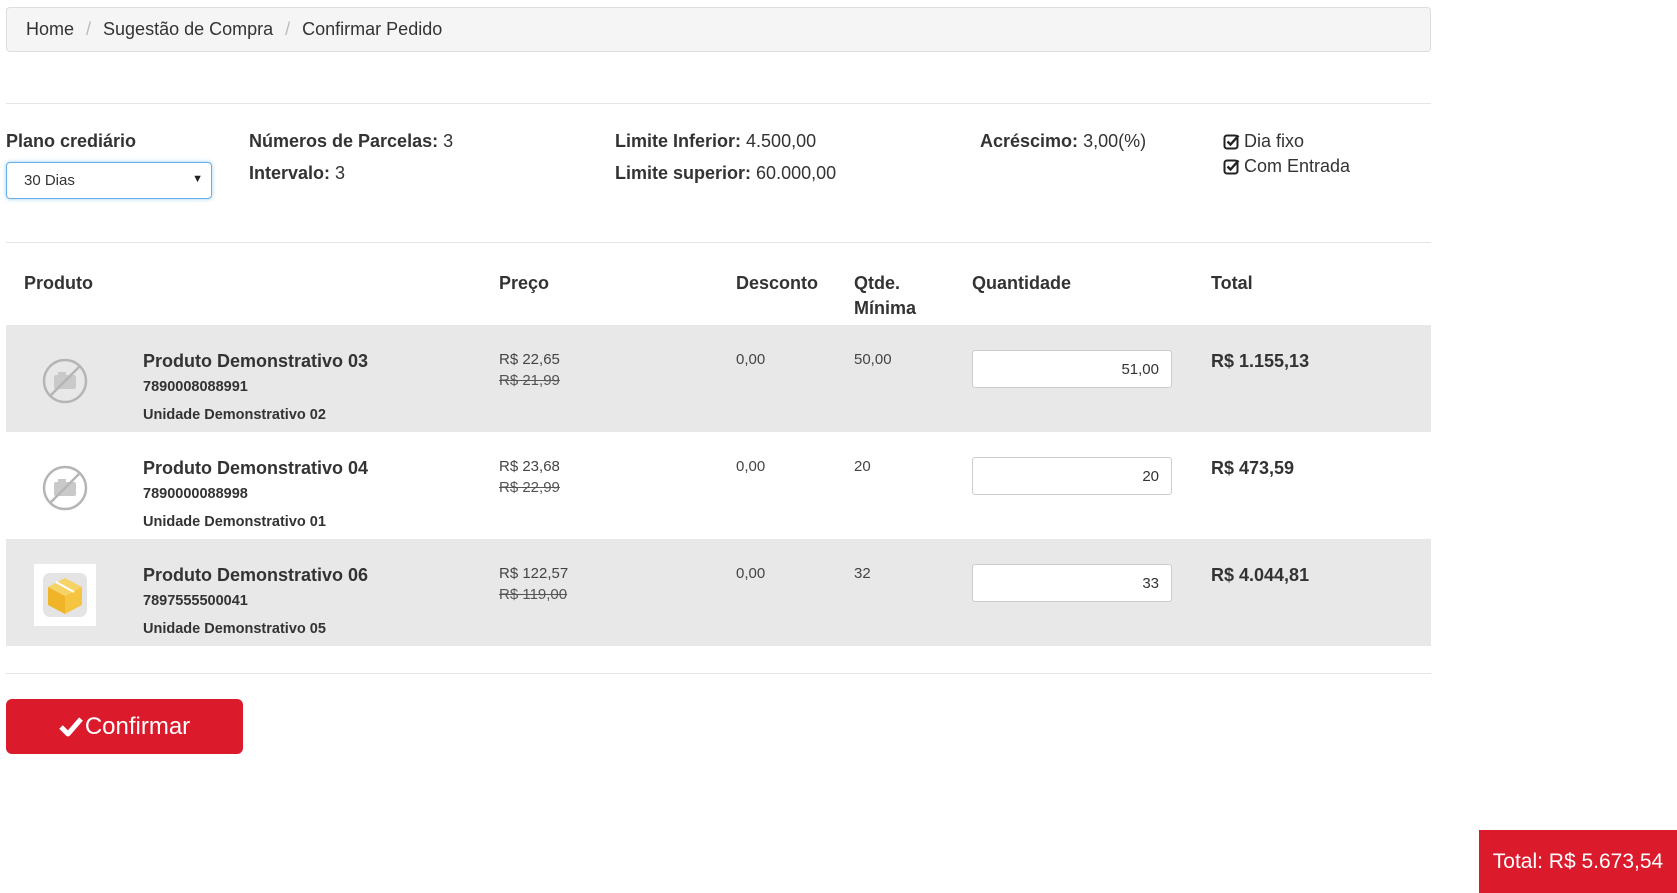 Image resolution: width=1677 pixels, height=893 pixels. Describe the element at coordinates (197, 179) in the screenshot. I see `chevron-down-icon: ▼` at that location.